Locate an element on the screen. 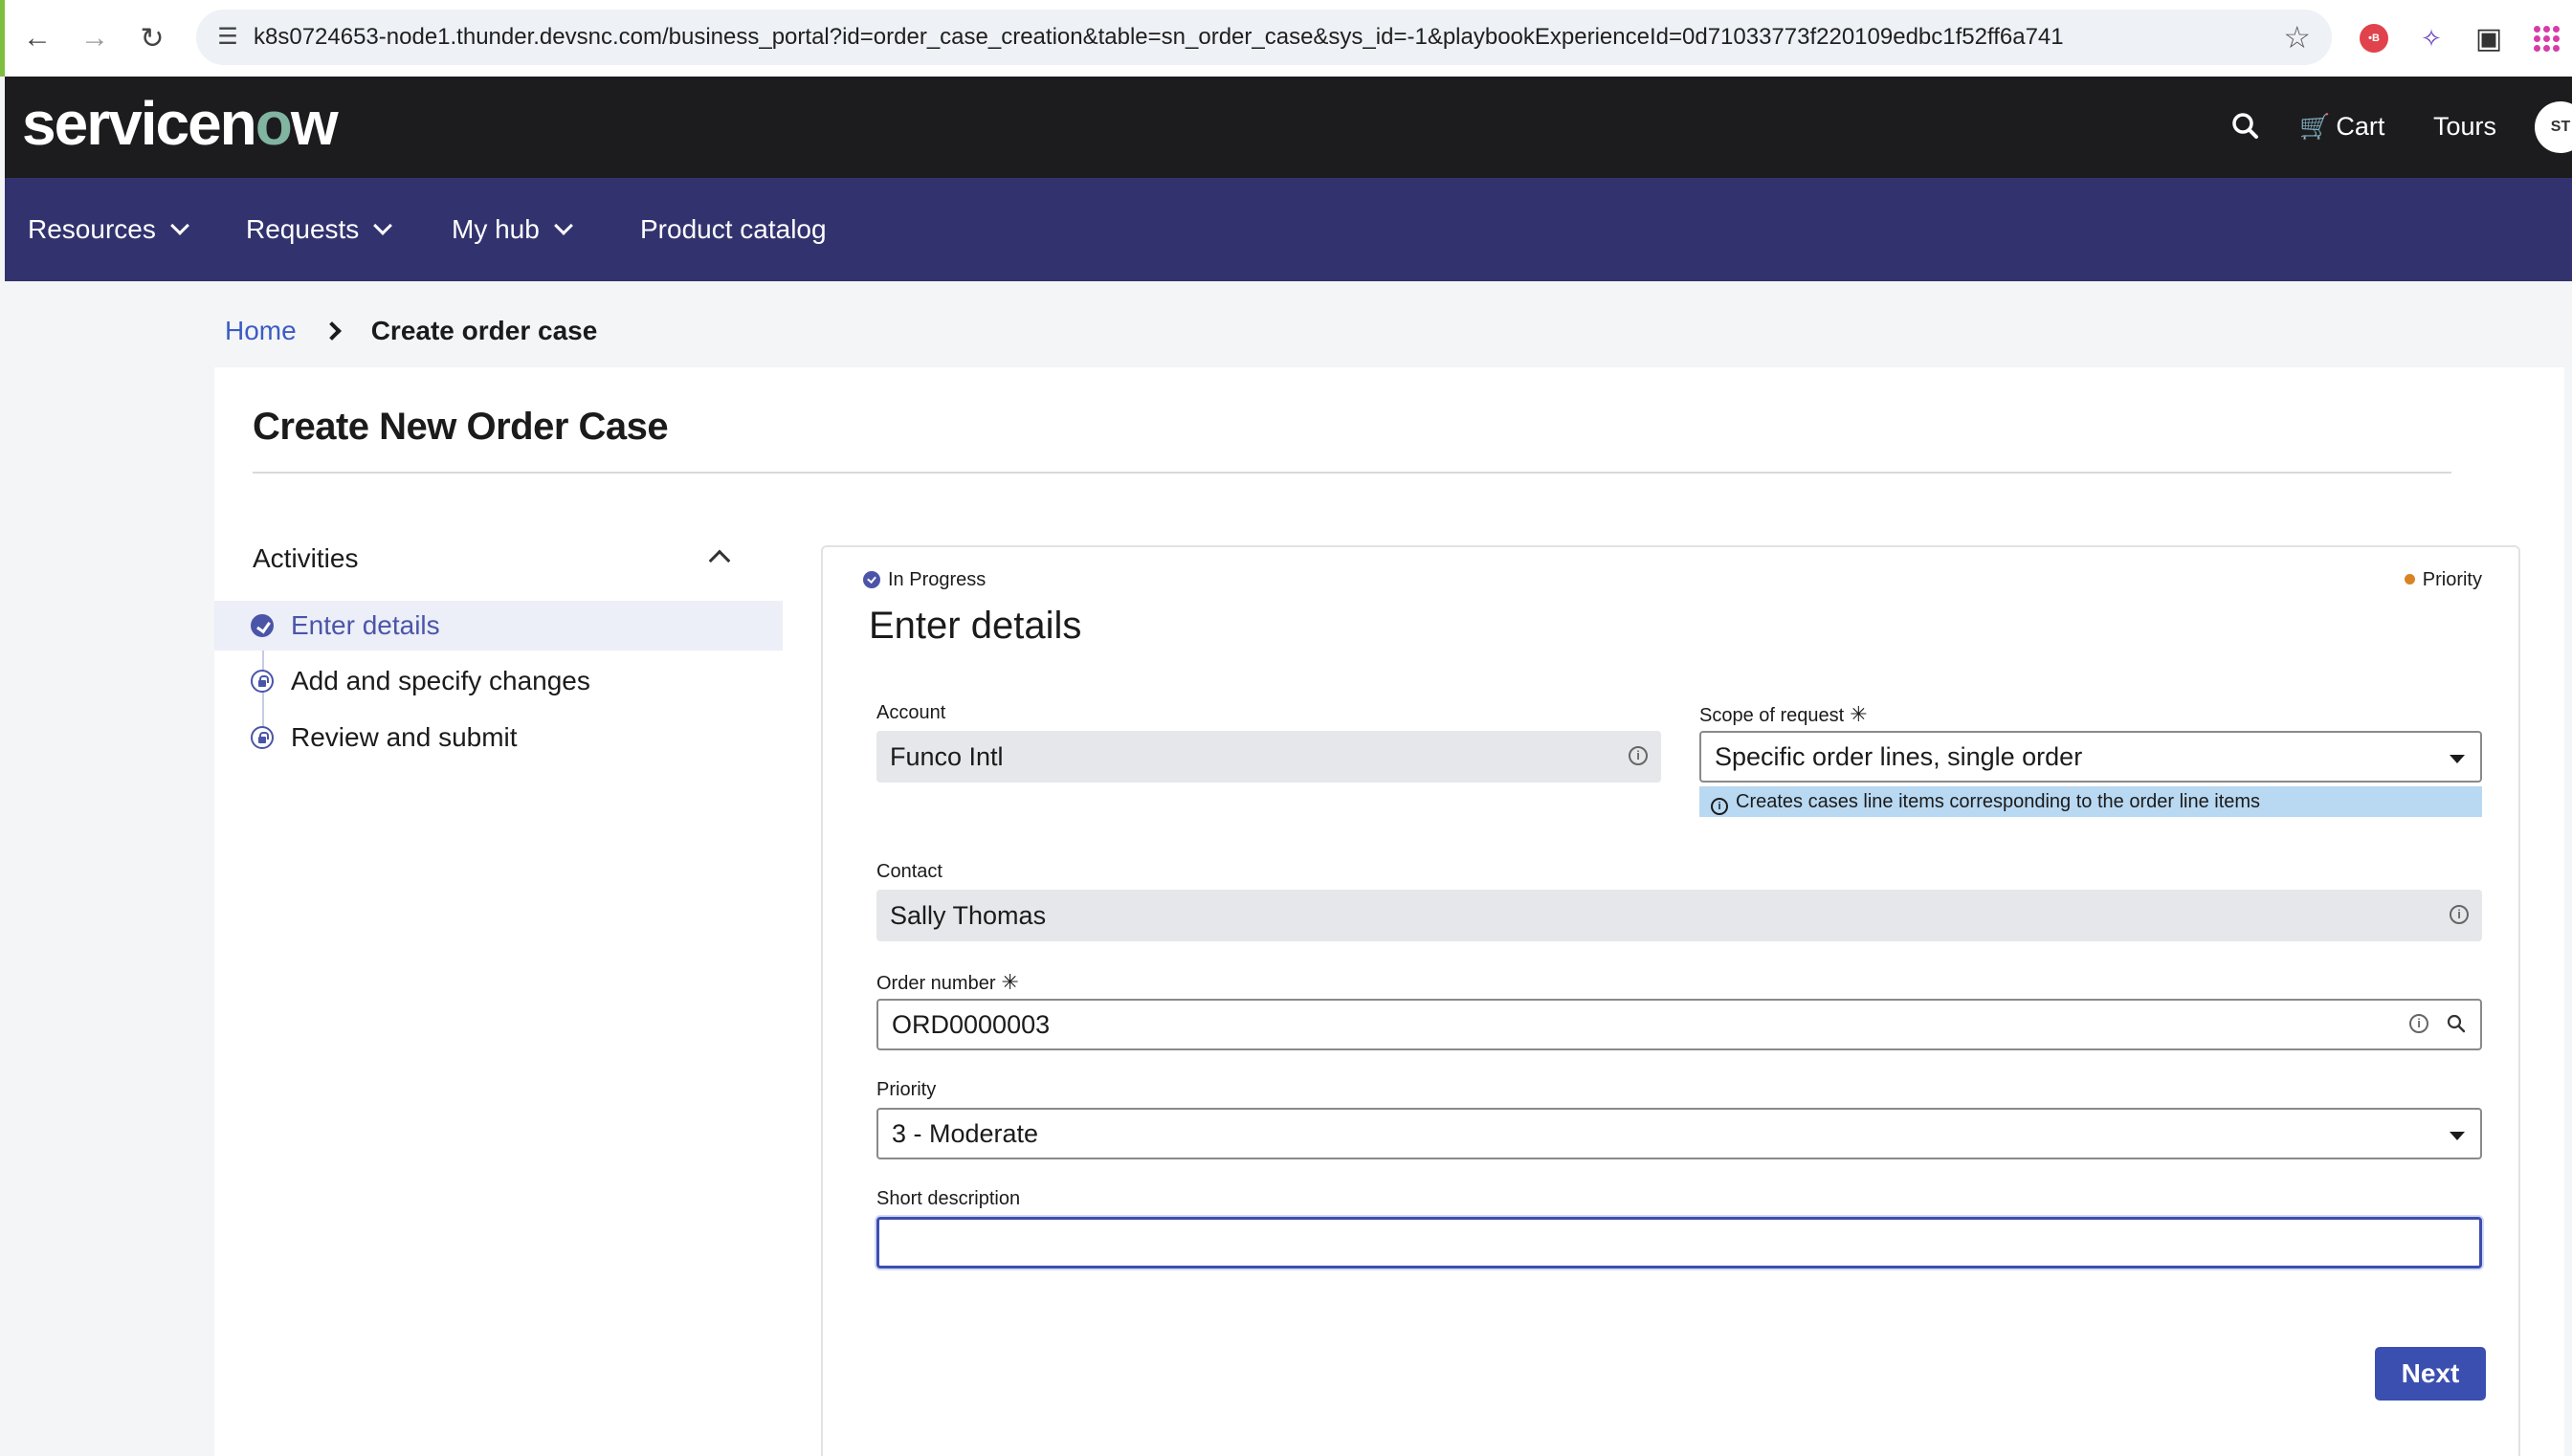  chevron-up-icon is located at coordinates (720, 560).